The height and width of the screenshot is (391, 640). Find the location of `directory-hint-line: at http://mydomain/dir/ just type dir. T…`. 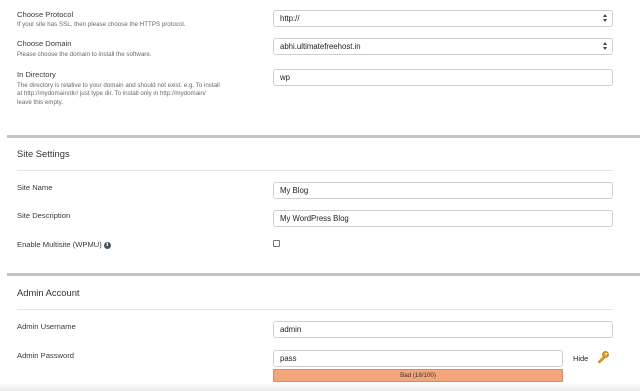

directory-hint-line: at http://mydomain/dir/ just type dir. T… is located at coordinates (111, 94).